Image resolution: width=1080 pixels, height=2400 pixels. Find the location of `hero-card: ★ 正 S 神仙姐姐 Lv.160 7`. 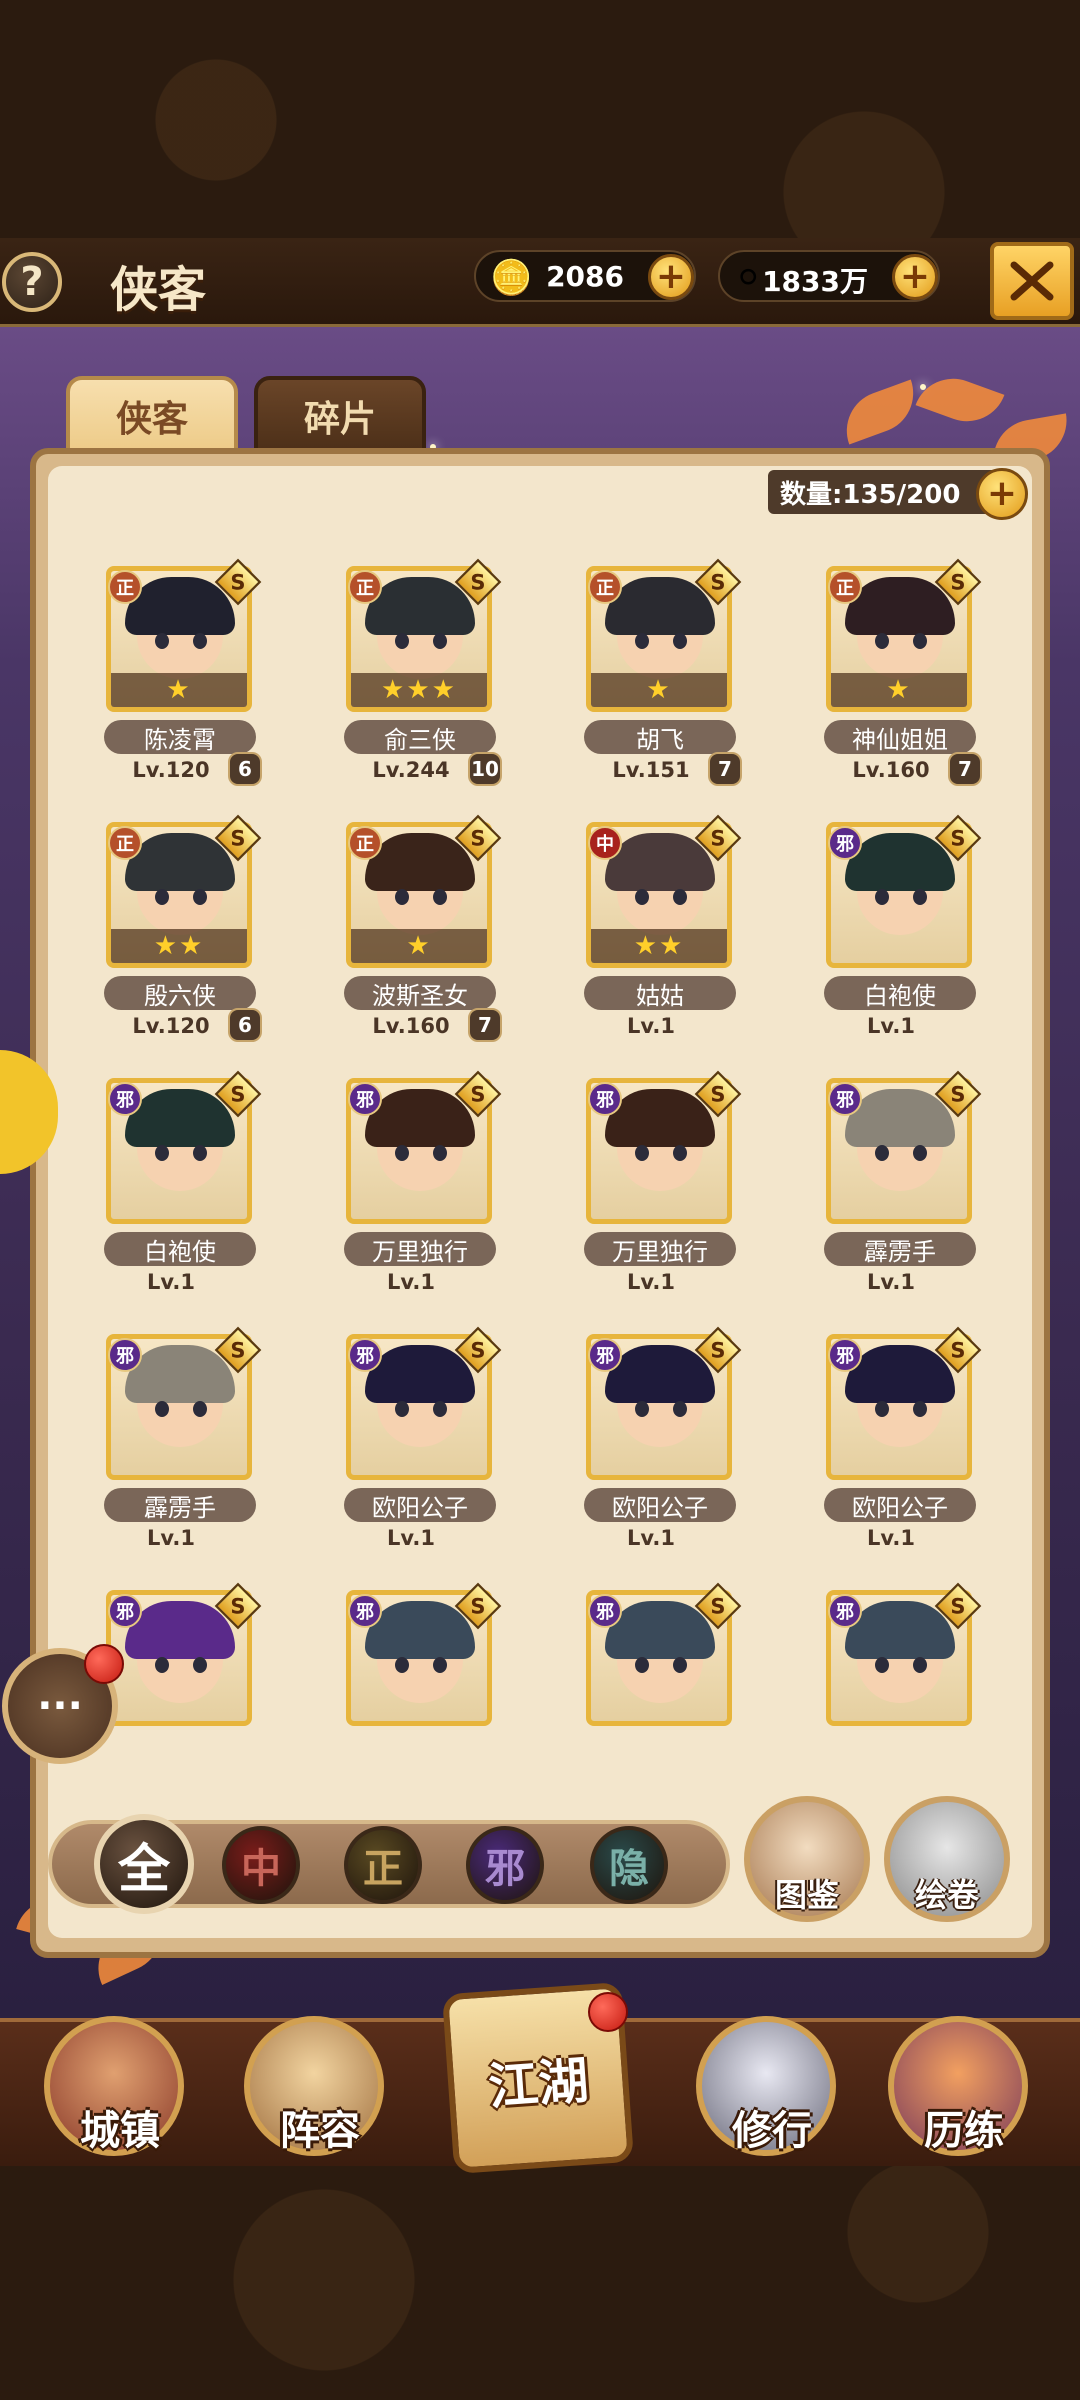

hero-card: ★ 正 S 神仙姐姐 Lv.160 7 is located at coordinates (892, 682).